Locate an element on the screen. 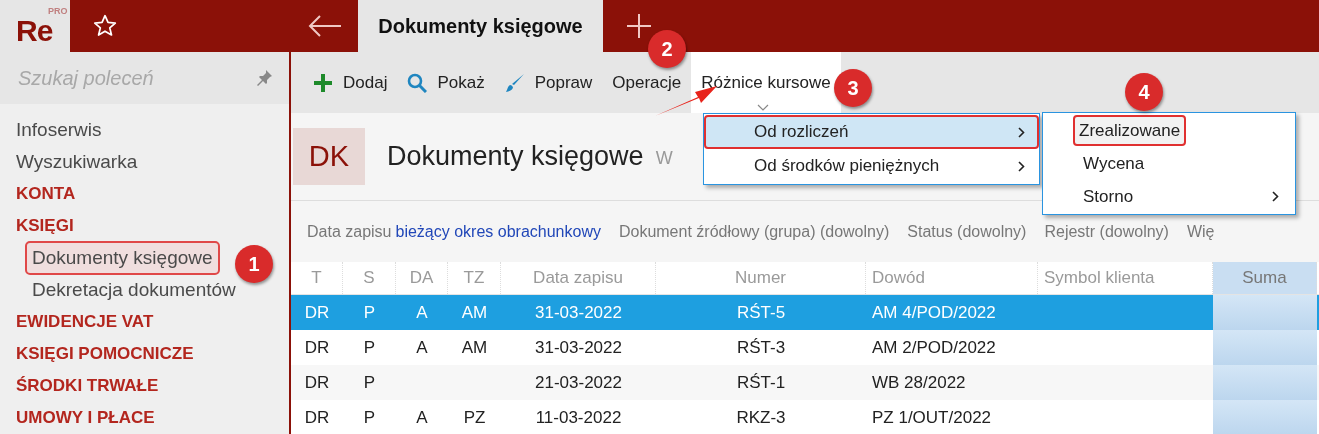 This screenshot has height=434, width=1319. filter-label: Dokument źródłowy (grupa) (dowolny) is located at coordinates (754, 231).